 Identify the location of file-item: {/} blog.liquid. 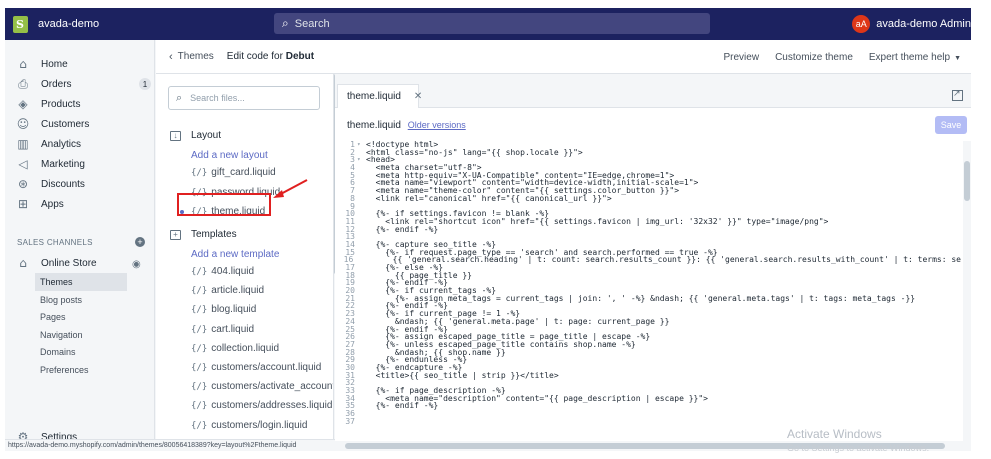
(223, 309).